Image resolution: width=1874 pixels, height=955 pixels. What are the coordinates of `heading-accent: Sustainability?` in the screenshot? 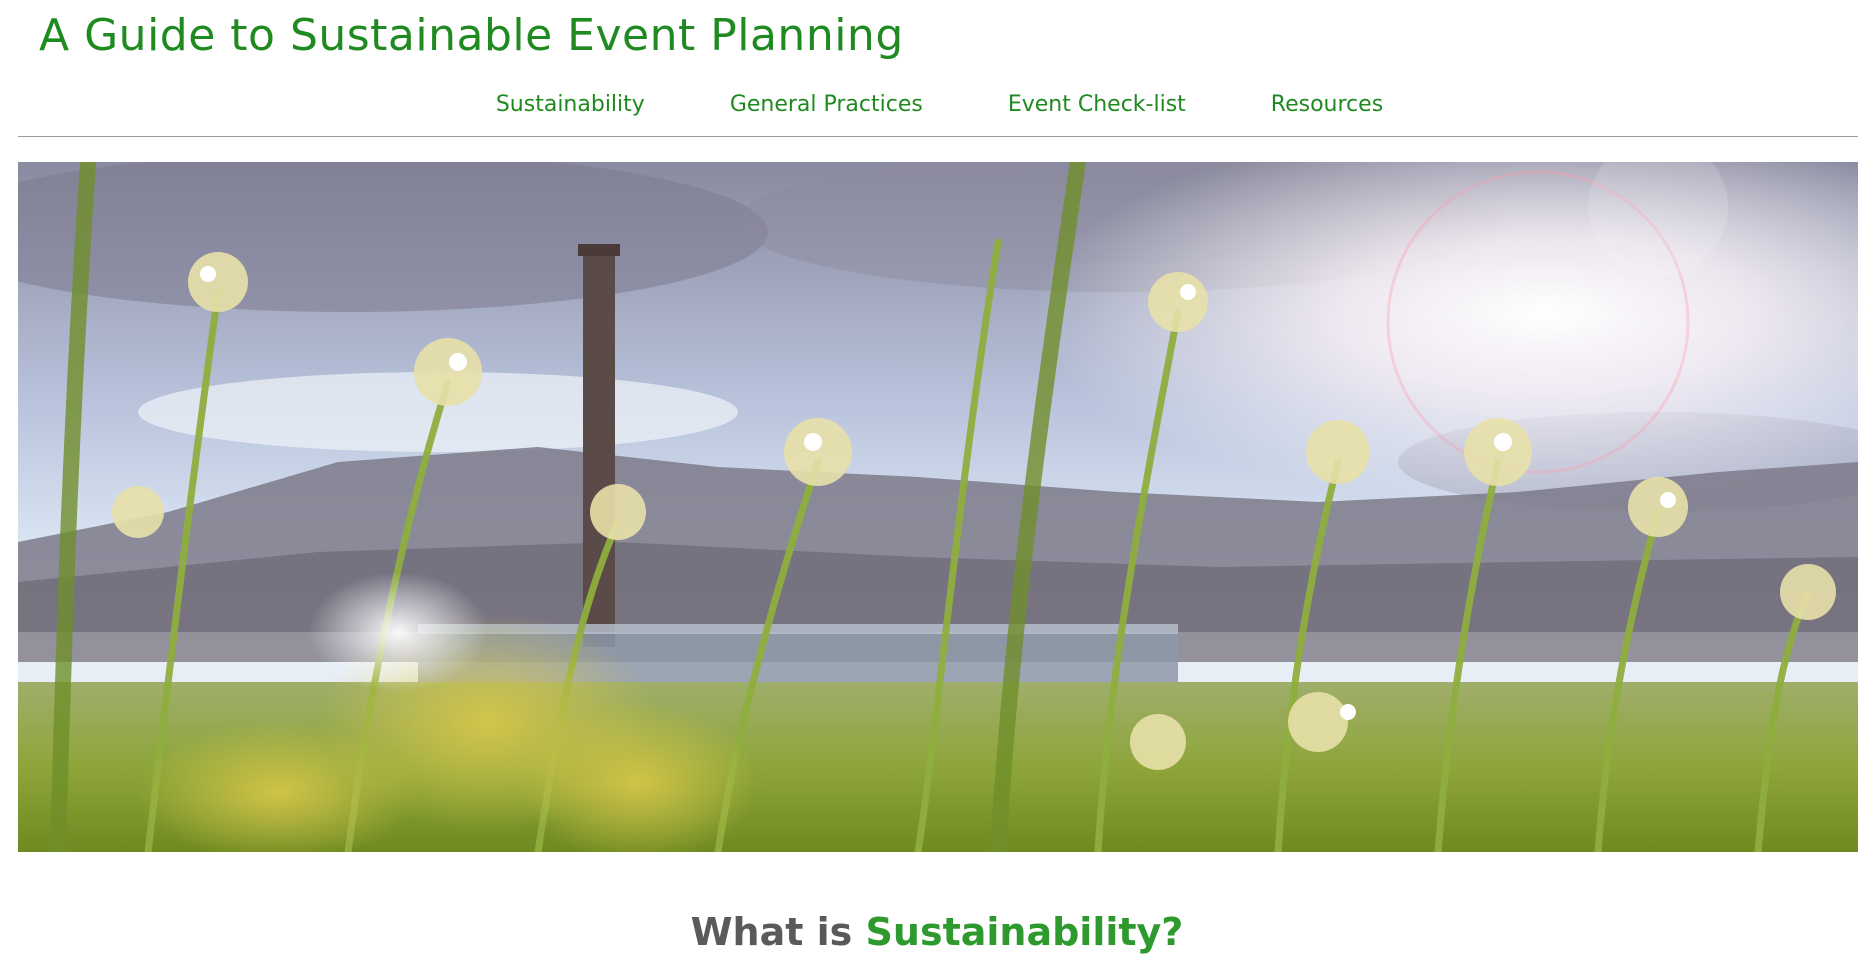 It's located at (1024, 932).